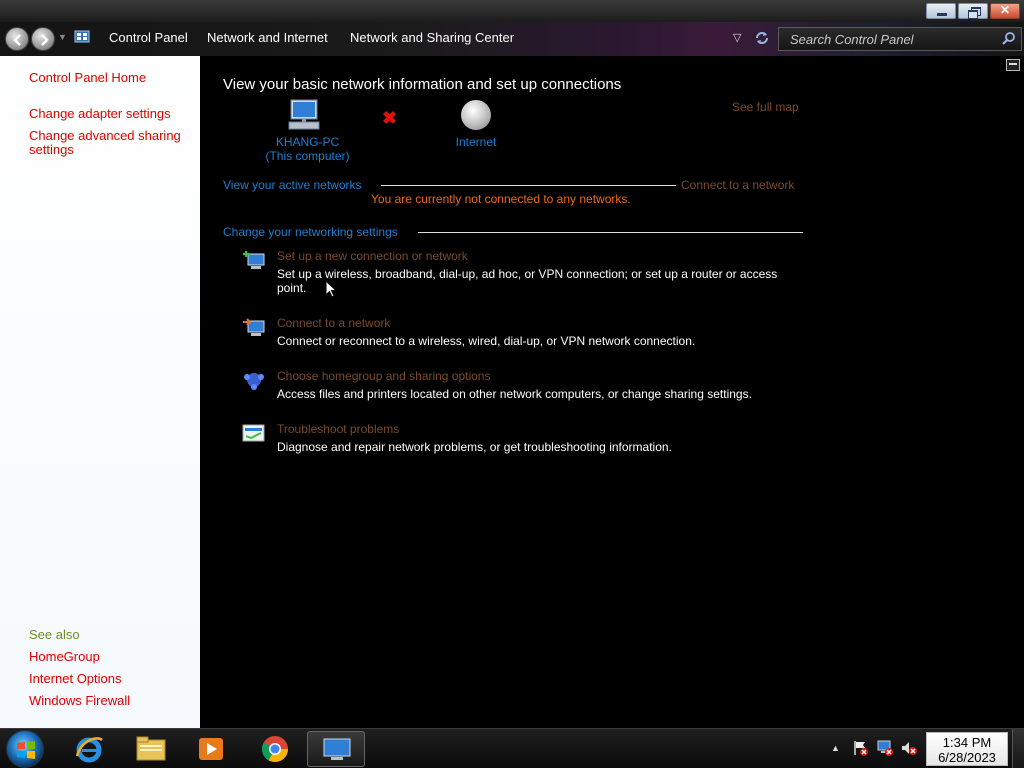  Describe the element at coordinates (765, 107) in the screenshot. I see `see-full-map-link: See full map` at that location.